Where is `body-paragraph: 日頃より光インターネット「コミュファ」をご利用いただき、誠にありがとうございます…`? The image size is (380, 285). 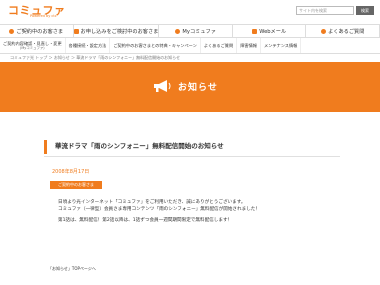 body-paragraph: 日頃より光インターネット「コミュファ」をご利用いただき、誠にありがとうございます… is located at coordinates (152, 202).